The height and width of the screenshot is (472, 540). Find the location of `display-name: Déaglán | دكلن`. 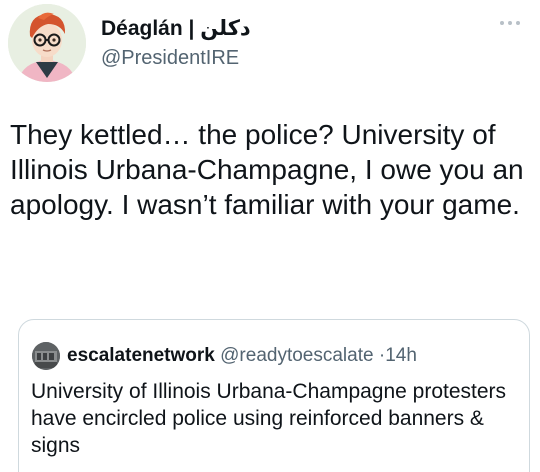

display-name: Déaglán | دكلن is located at coordinates (176, 29).